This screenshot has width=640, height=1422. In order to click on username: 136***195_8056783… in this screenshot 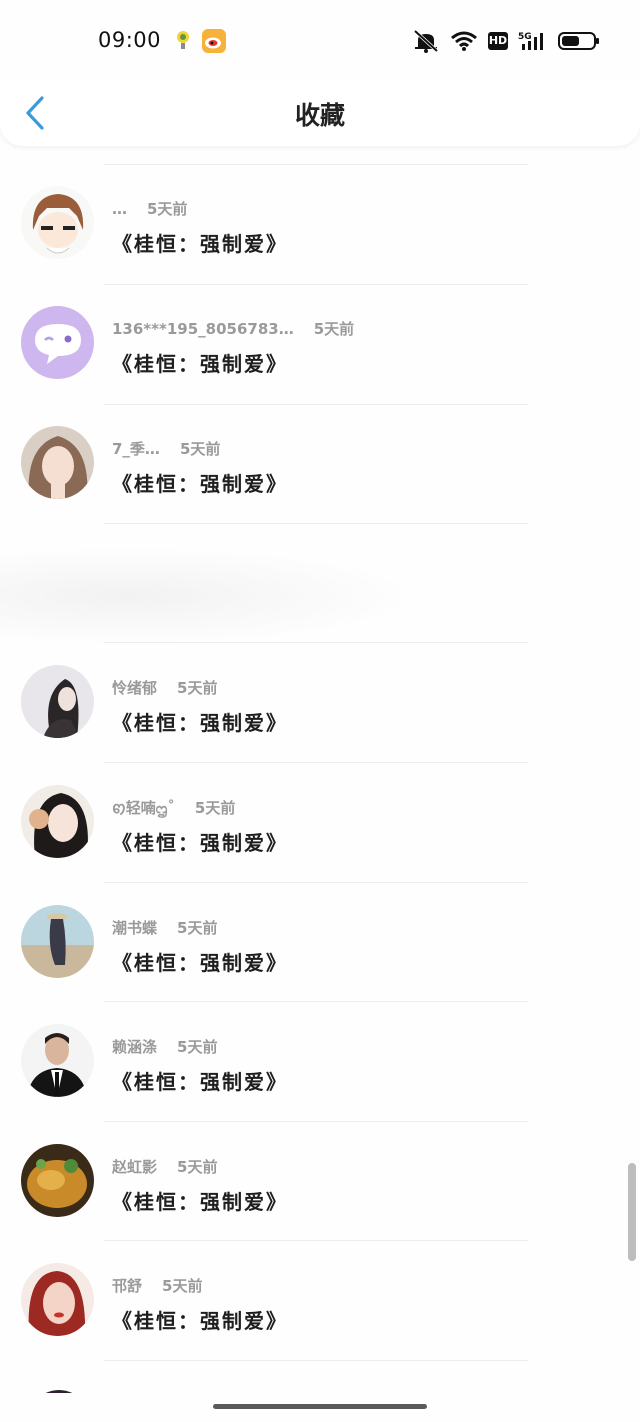, I will do `click(203, 329)`.